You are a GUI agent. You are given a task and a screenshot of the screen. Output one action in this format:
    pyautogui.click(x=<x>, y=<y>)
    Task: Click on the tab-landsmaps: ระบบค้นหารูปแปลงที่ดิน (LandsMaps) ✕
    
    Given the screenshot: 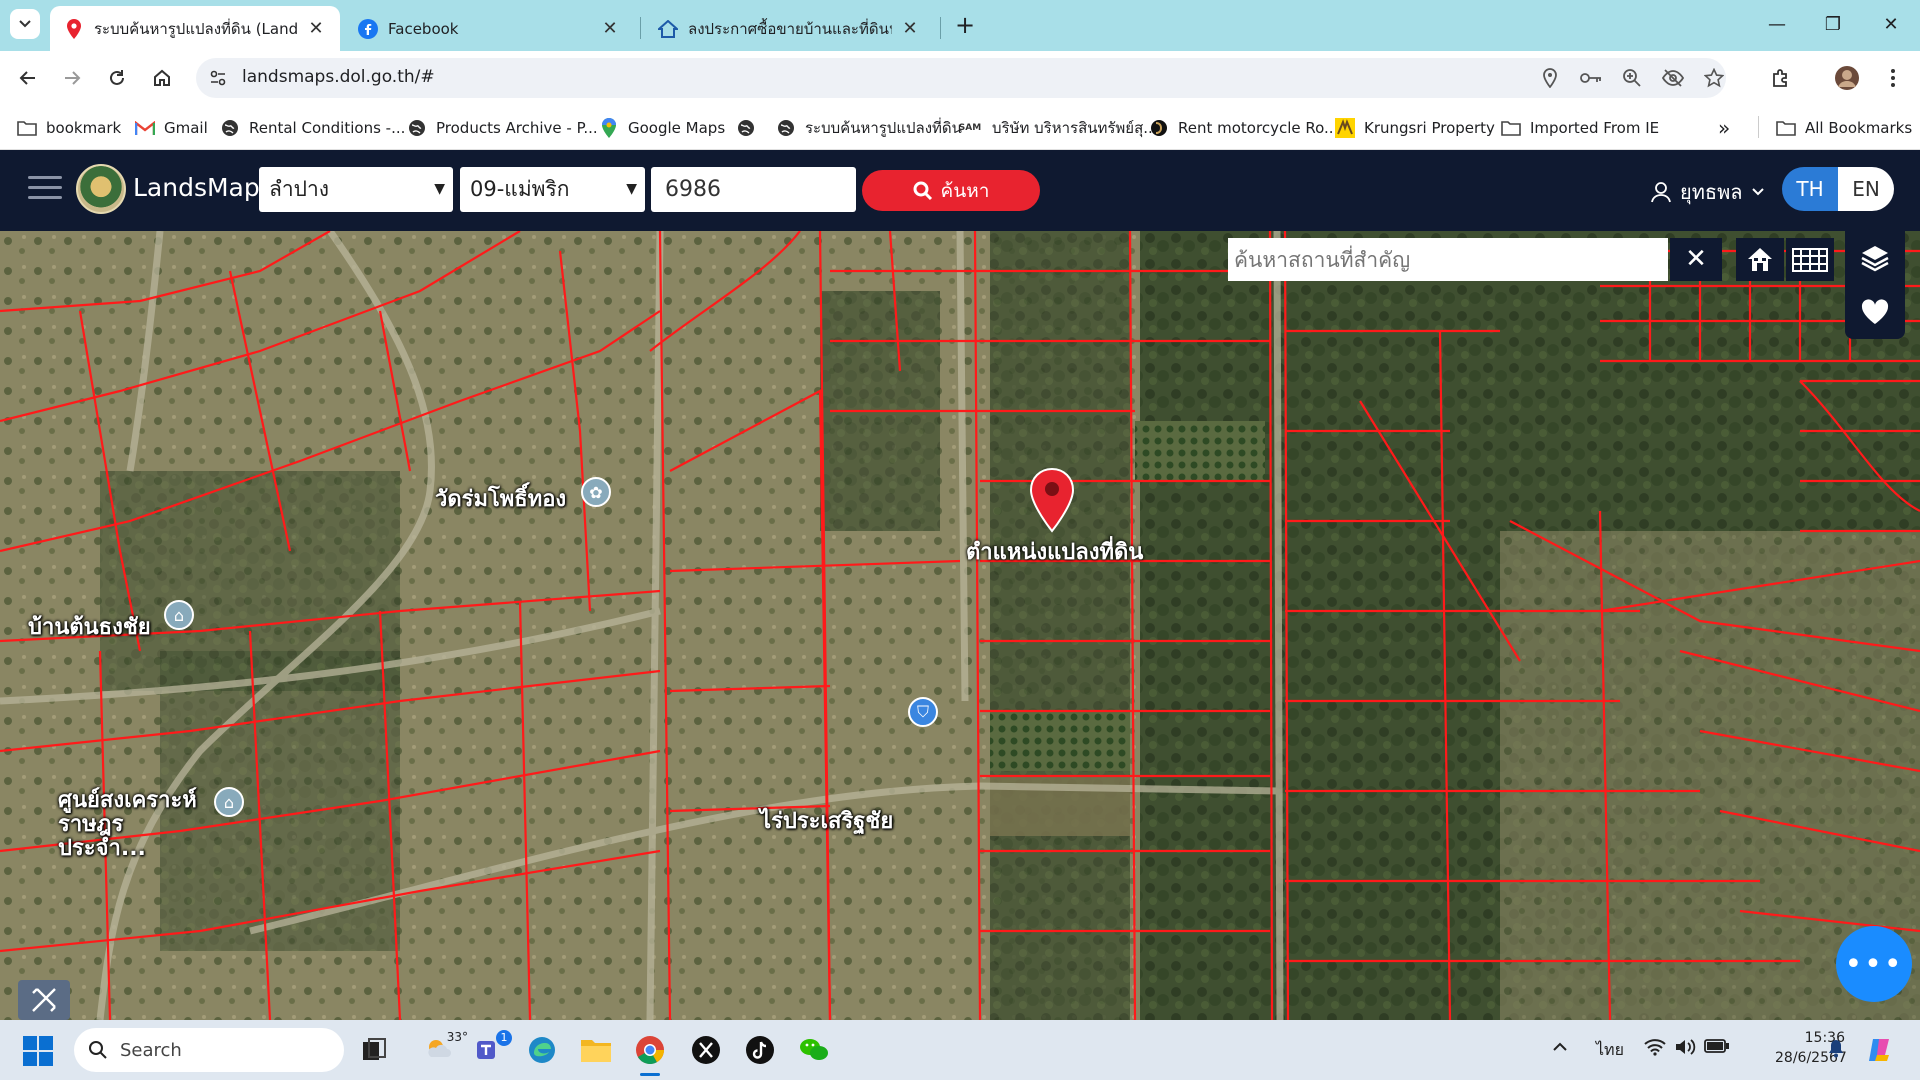 What is the action you would take?
    pyautogui.click(x=195, y=28)
    